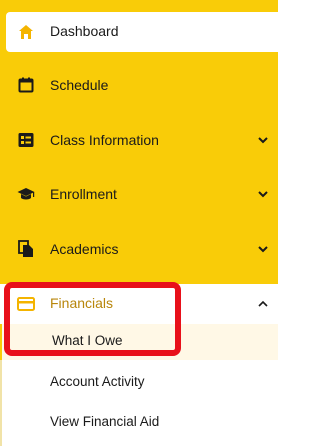 This screenshot has height=446, width=320. What do you see at coordinates (26, 32) in the screenshot?
I see `home-icon` at bounding box center [26, 32].